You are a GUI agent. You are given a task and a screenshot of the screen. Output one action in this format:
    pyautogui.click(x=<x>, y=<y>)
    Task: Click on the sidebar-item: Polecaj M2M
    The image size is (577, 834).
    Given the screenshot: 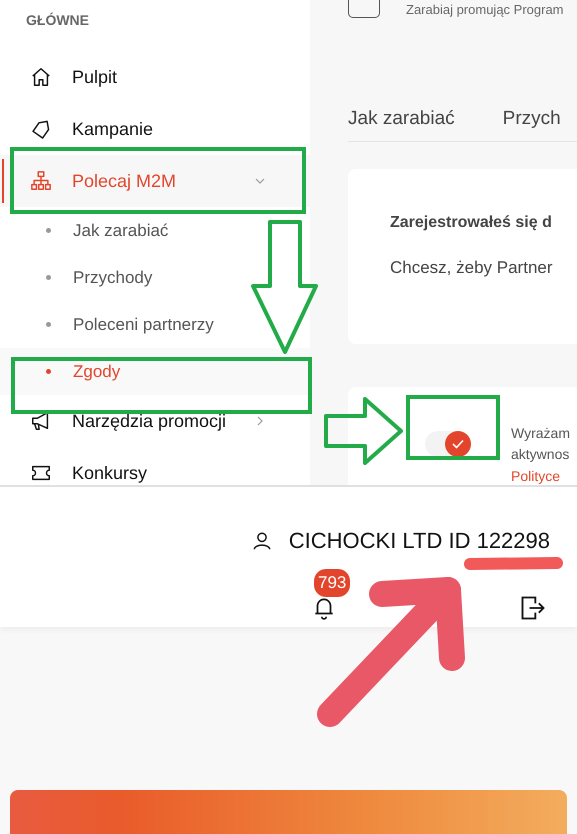 What is the action you would take?
    pyautogui.click(x=155, y=181)
    